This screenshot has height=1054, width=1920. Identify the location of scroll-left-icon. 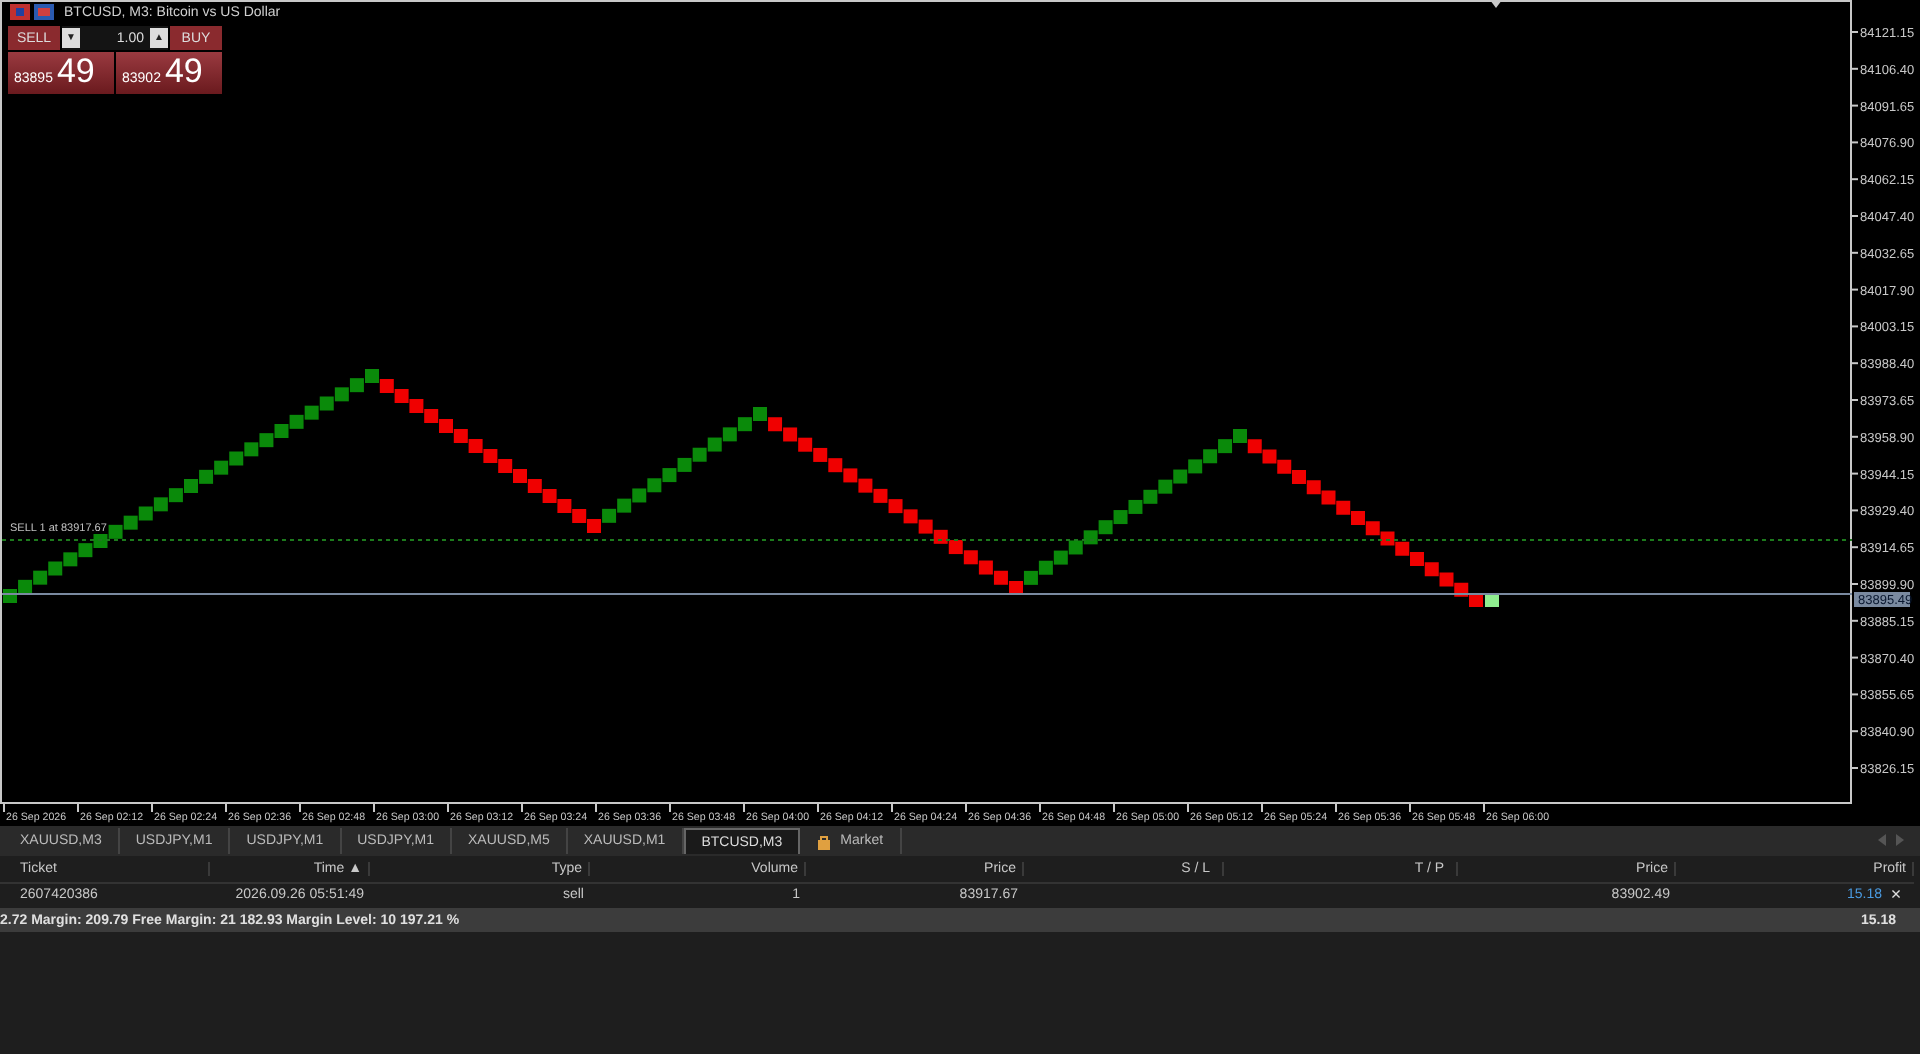
(1882, 840).